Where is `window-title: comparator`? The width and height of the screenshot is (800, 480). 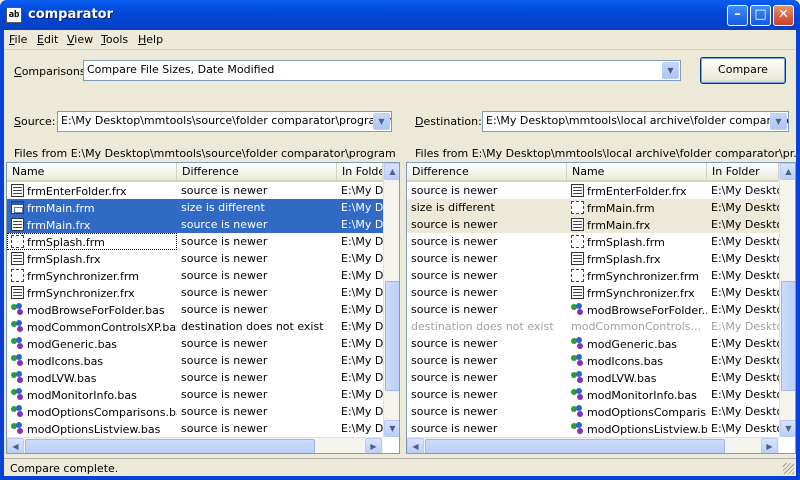
window-title: comparator is located at coordinates (71, 14).